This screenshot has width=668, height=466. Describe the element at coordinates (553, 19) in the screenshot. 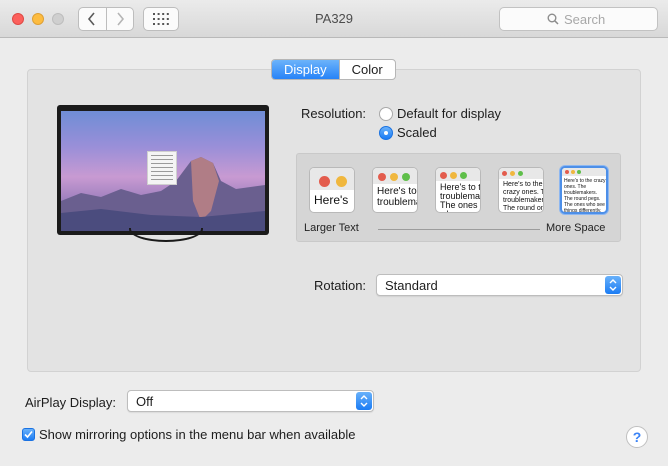

I see `search-icon` at that location.